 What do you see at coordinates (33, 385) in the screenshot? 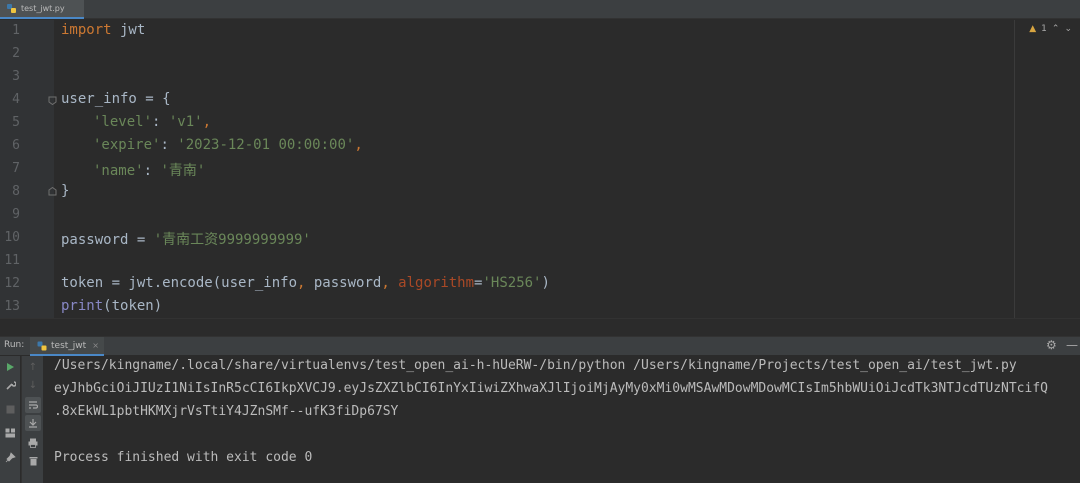
I see `arrow-down-icon: ↓` at bounding box center [33, 385].